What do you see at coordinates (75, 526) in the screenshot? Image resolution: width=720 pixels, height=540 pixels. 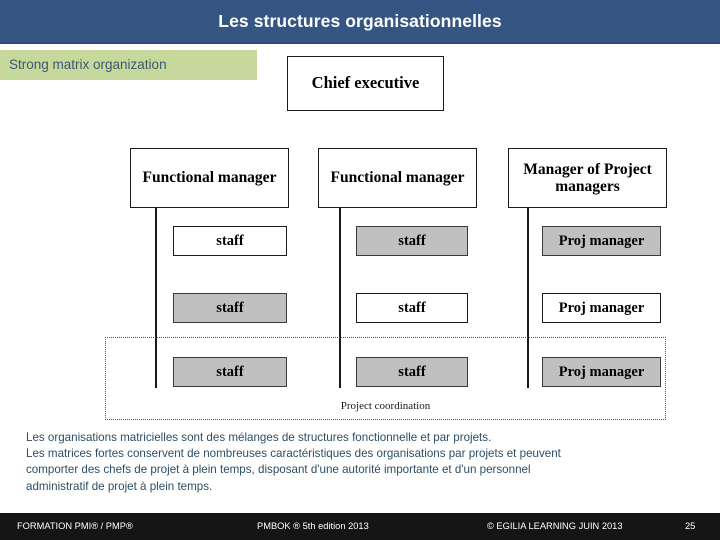 I see `footer-formation-label: FORMATION PMI® / PMP®` at bounding box center [75, 526].